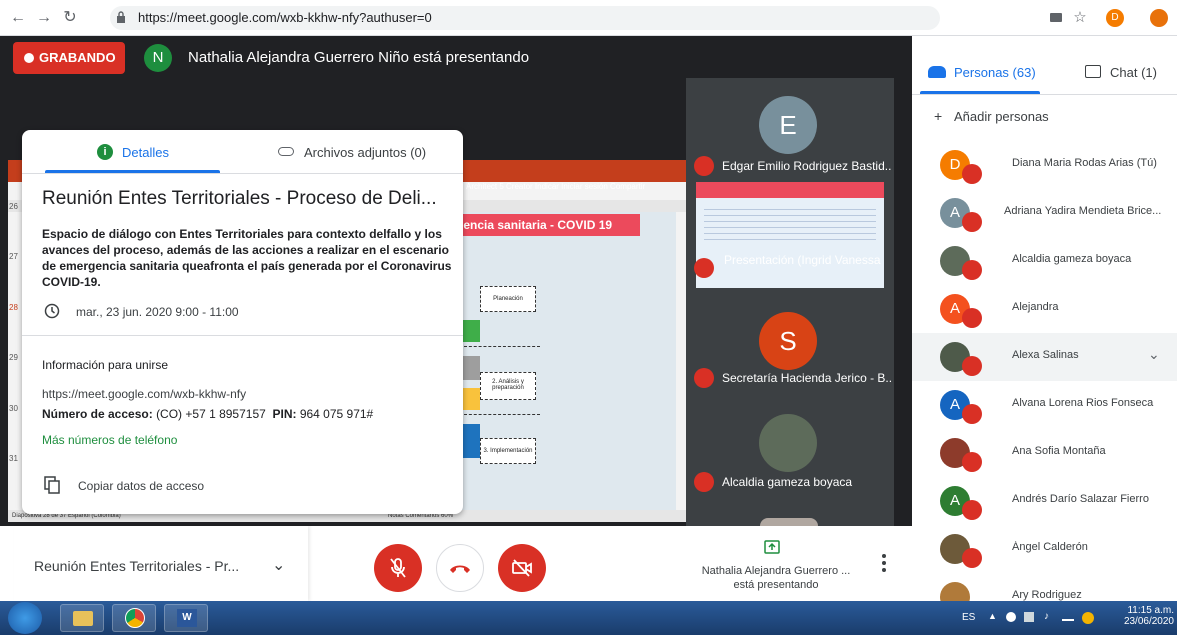 The image size is (1177, 635). What do you see at coordinates (186, 618) in the screenshot?
I see `word-icon: W` at bounding box center [186, 618].